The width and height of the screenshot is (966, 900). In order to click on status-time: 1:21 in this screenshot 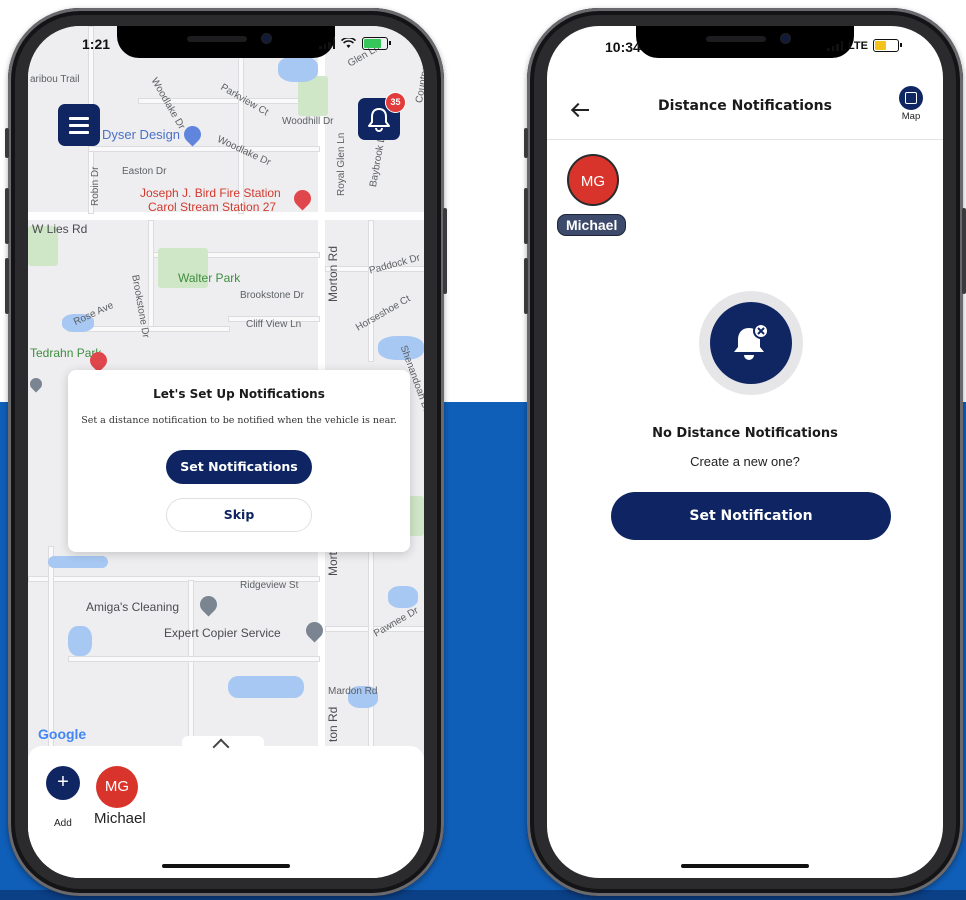, I will do `click(96, 44)`.